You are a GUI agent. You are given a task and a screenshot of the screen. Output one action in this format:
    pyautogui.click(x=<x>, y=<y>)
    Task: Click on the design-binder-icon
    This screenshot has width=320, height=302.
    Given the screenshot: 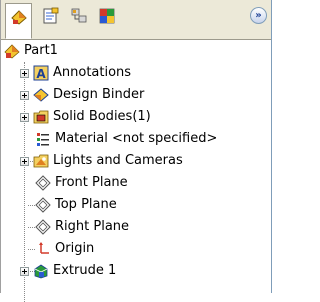 What is the action you would take?
    pyautogui.click(x=41, y=95)
    